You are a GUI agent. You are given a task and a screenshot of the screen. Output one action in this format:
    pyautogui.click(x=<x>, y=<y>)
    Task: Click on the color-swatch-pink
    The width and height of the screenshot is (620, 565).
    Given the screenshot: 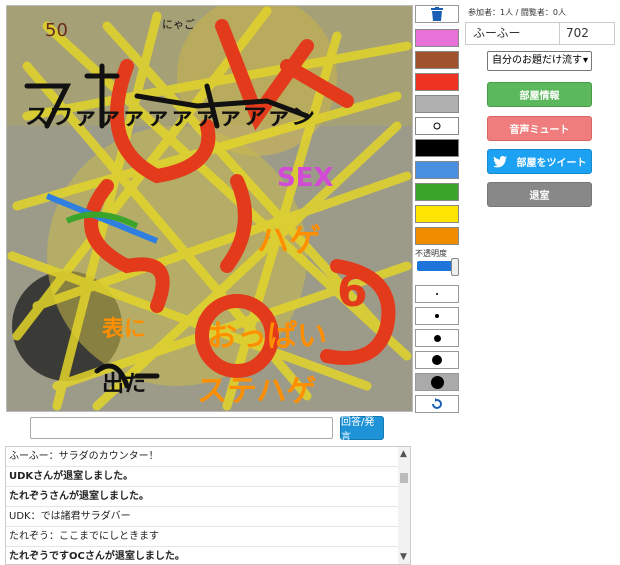 What is the action you would take?
    pyautogui.click(x=437, y=38)
    